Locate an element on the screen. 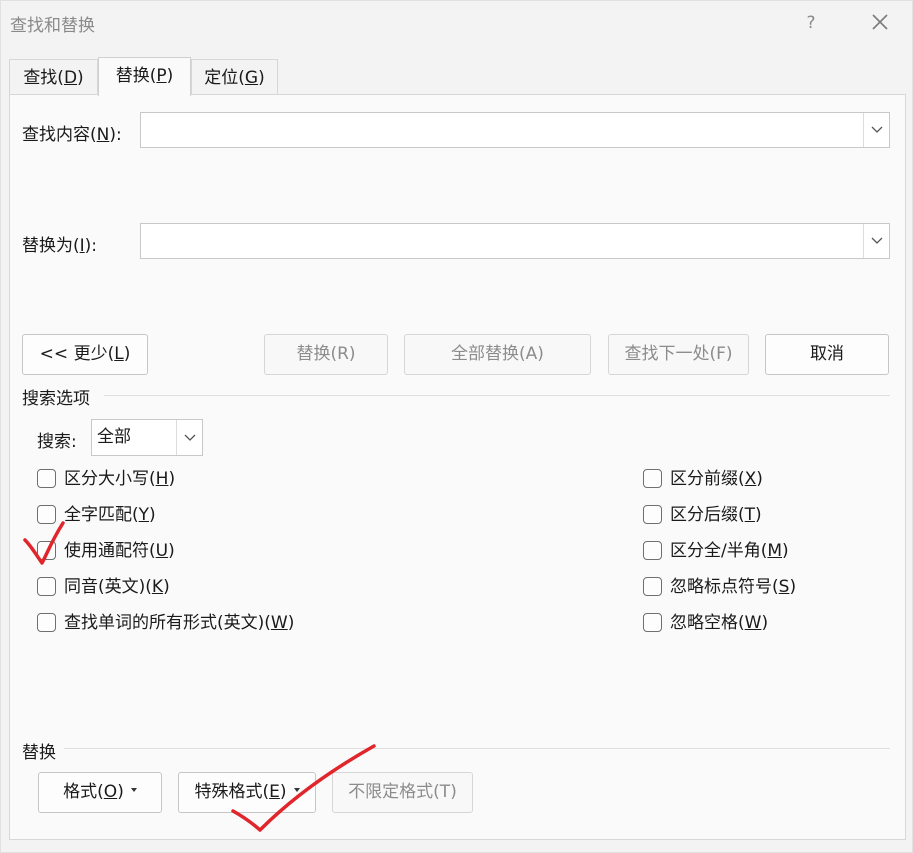 This screenshot has height=853, width=913. replace-section-title: 替换 is located at coordinates (39, 753).